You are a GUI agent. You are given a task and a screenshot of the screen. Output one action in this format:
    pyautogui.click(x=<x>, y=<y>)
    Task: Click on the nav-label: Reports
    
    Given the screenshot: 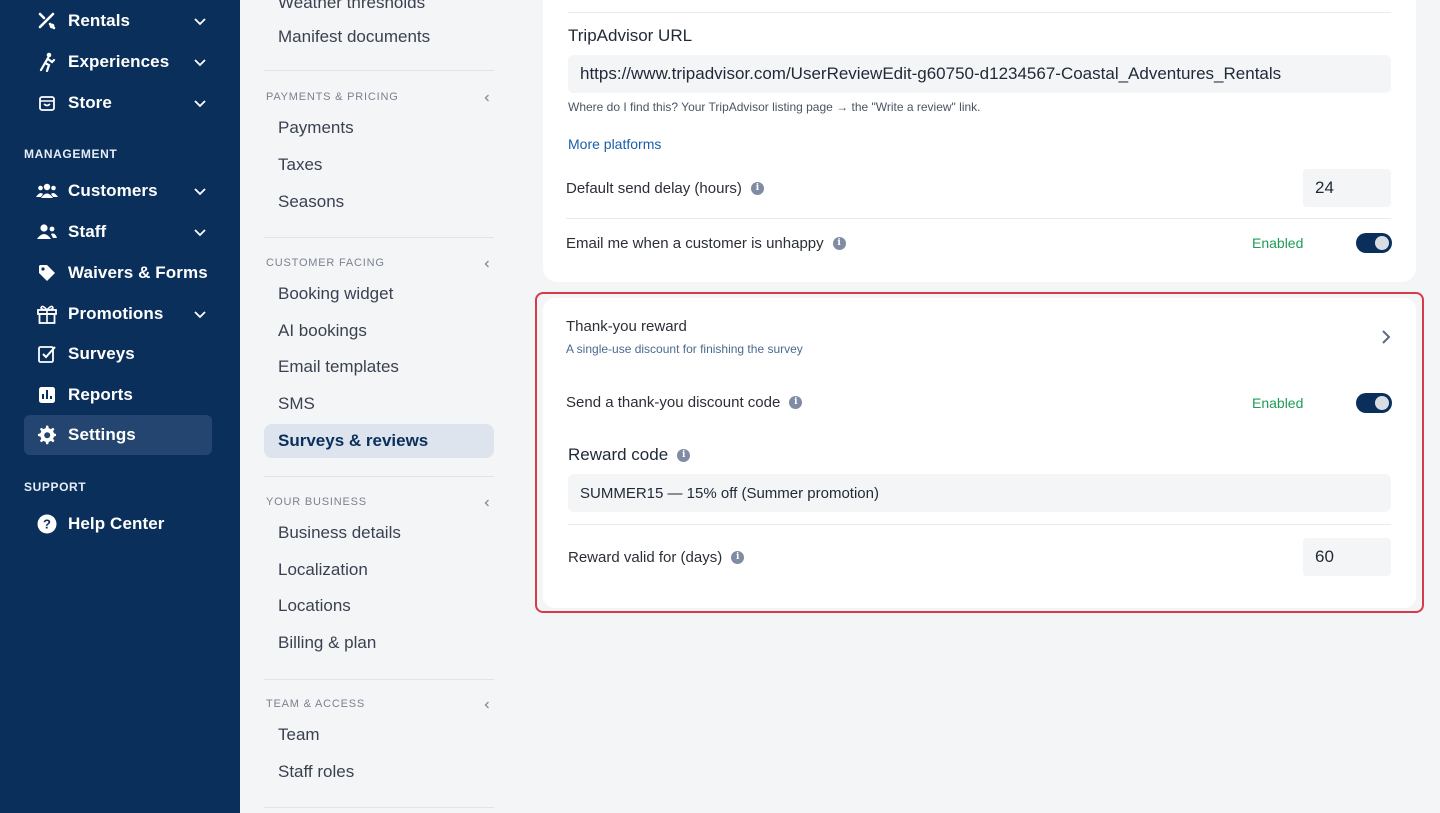 What is the action you would take?
    pyautogui.click(x=100, y=394)
    